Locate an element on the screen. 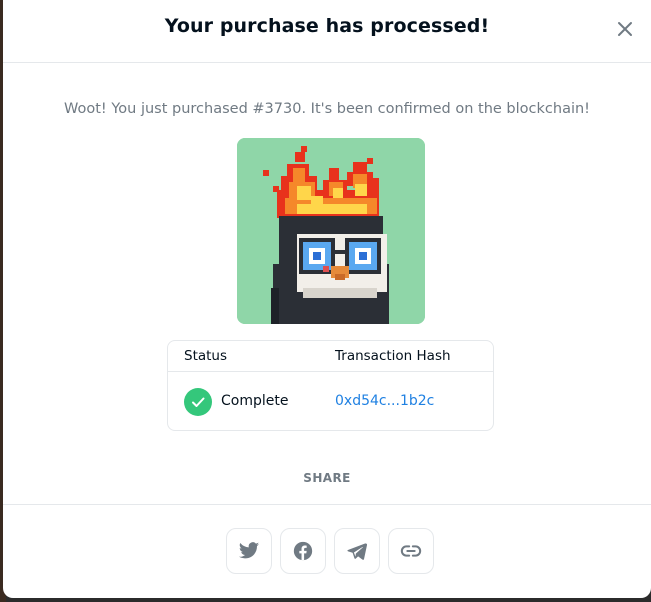  close-button is located at coordinates (625, 29).